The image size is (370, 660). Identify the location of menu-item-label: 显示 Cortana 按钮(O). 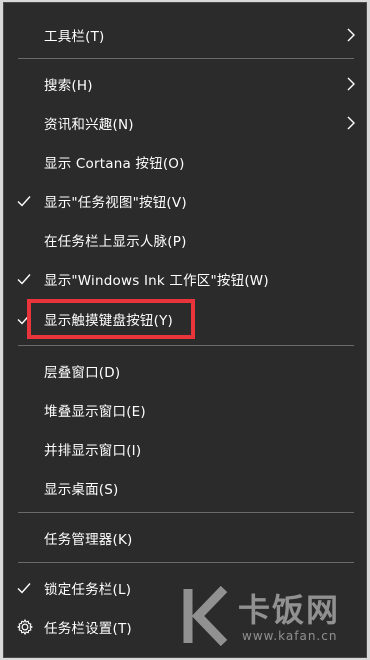
(114, 164).